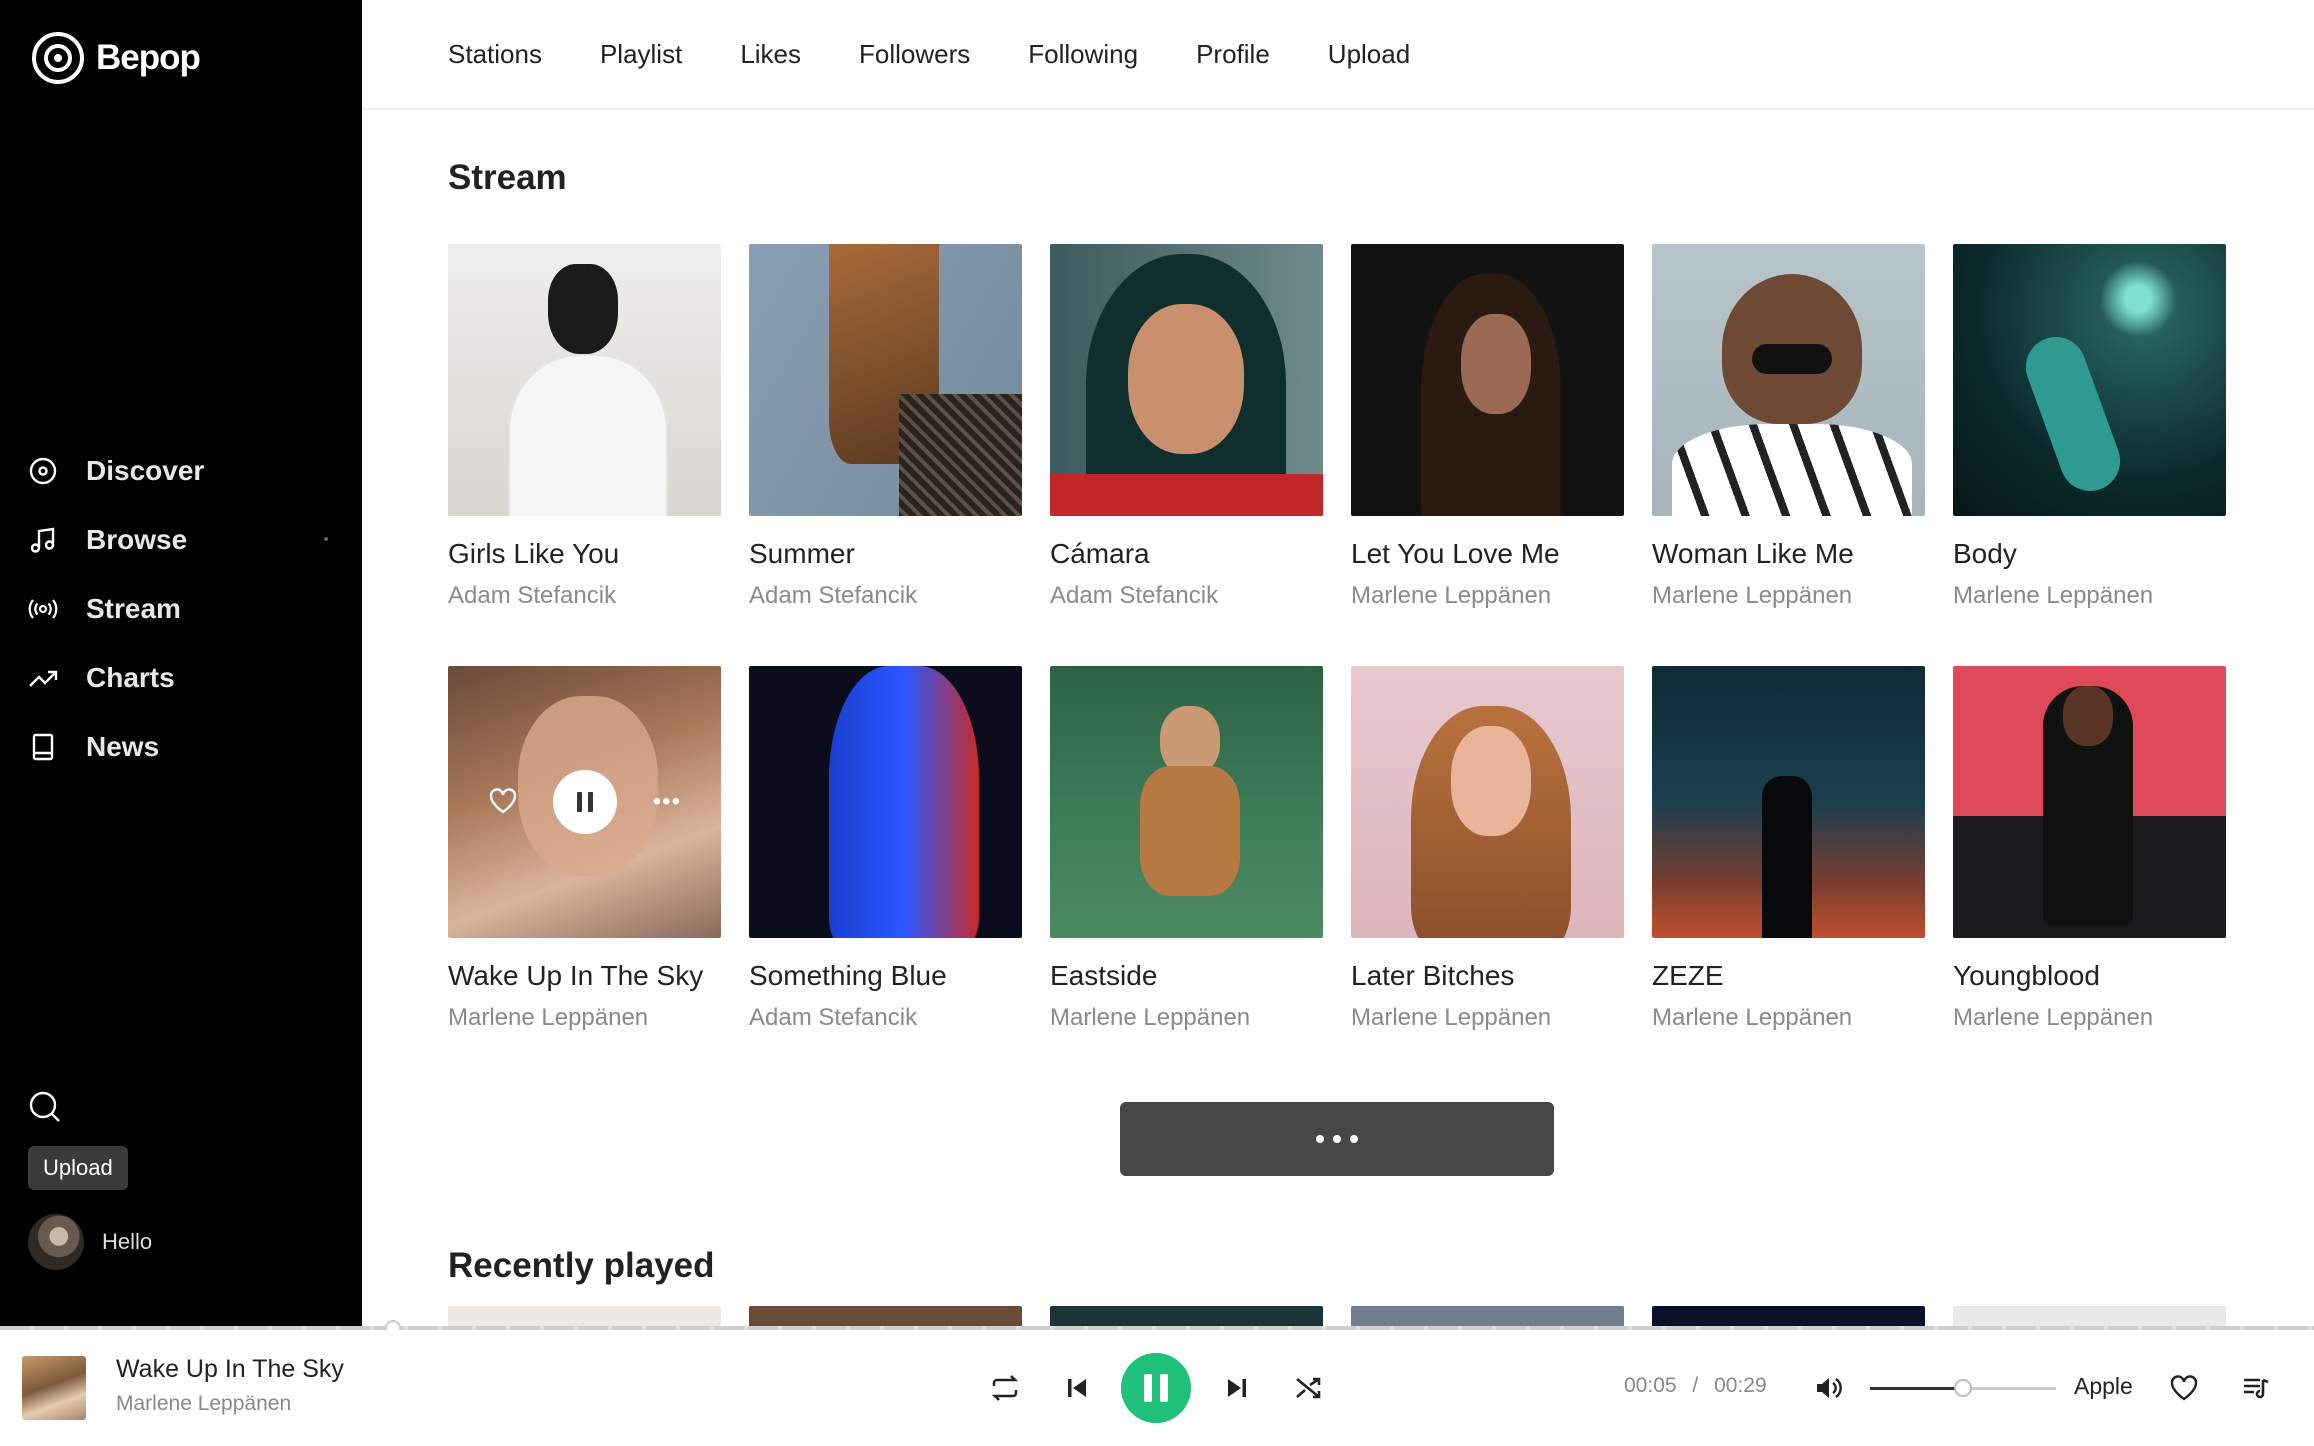 The width and height of the screenshot is (2314, 1446). I want to click on pause-button, so click(585, 802).